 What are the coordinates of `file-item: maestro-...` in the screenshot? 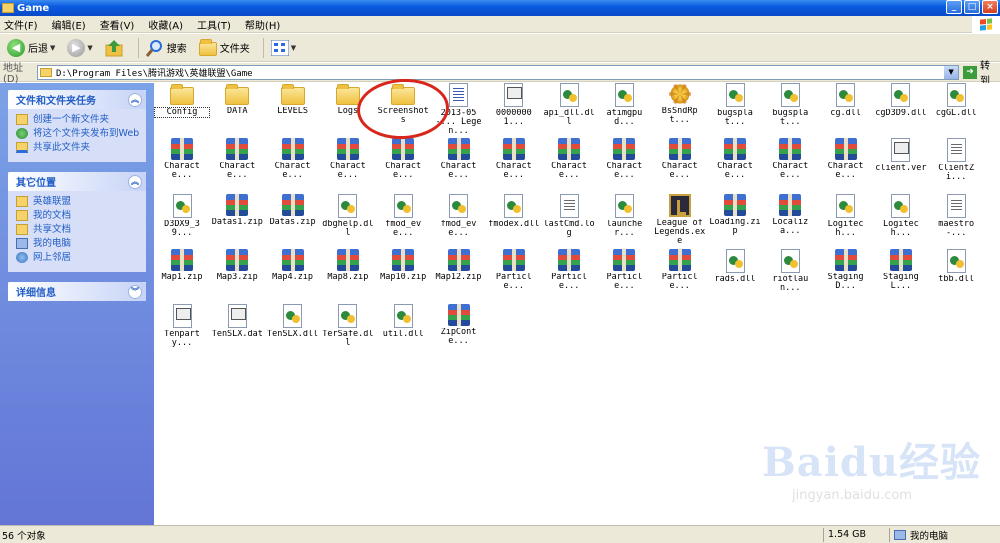 It's located at (956, 219).